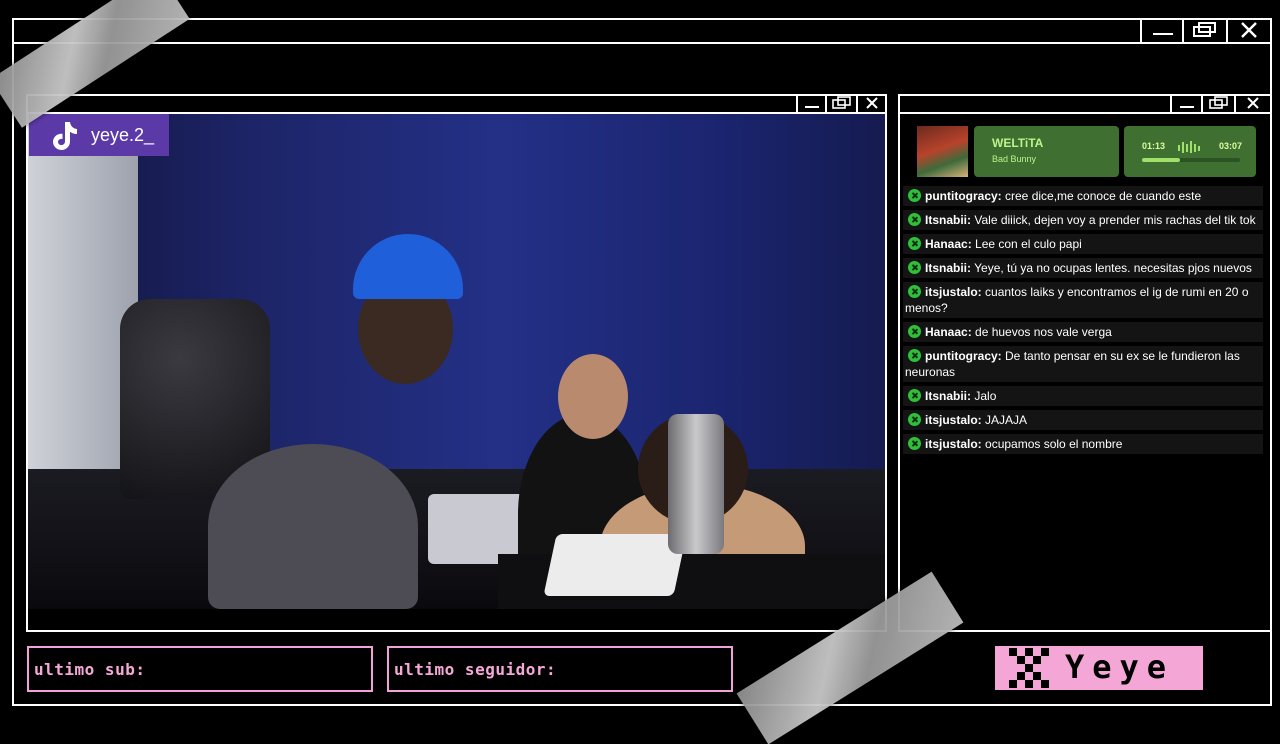 The width and height of the screenshot is (1280, 744). What do you see at coordinates (1103, 196) in the screenshot?
I see `chat-text: cree dice,me conoce de cuando este` at bounding box center [1103, 196].